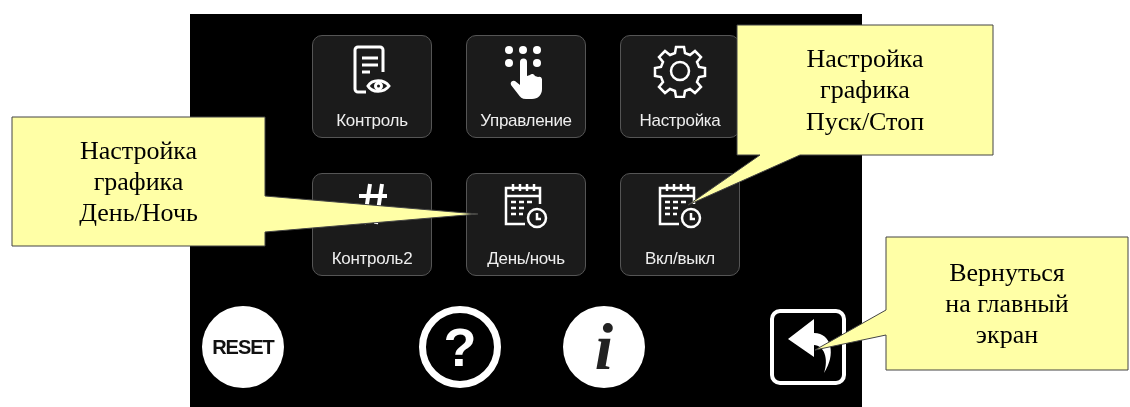  I want to click on help-button: ?, so click(460, 347).